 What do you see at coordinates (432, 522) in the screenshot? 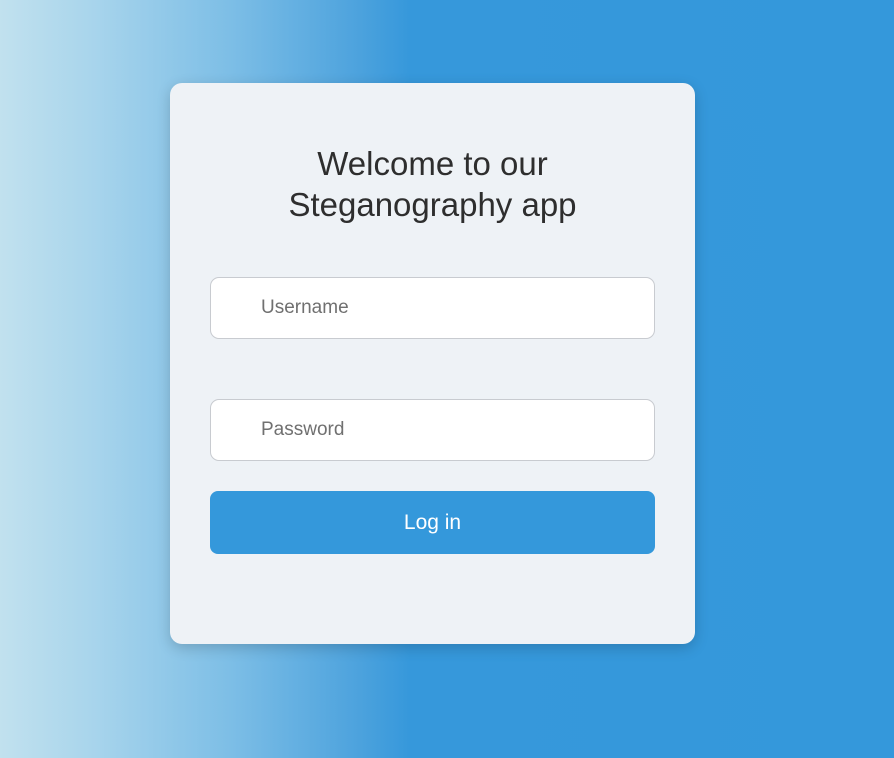
I see `login-button: Log in` at bounding box center [432, 522].